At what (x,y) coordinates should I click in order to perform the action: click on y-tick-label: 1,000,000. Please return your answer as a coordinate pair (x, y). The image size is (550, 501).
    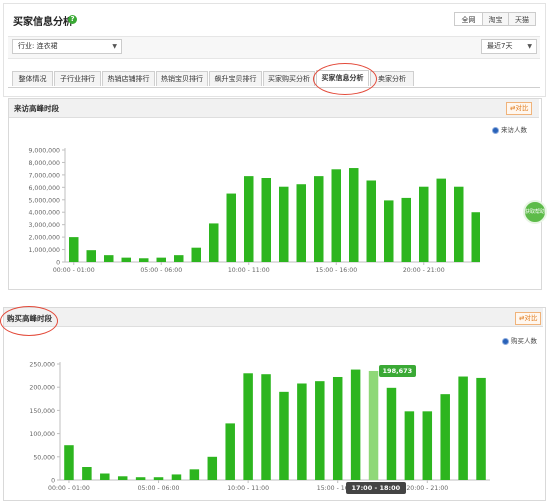
    Looking at the image, I should click on (45, 250).